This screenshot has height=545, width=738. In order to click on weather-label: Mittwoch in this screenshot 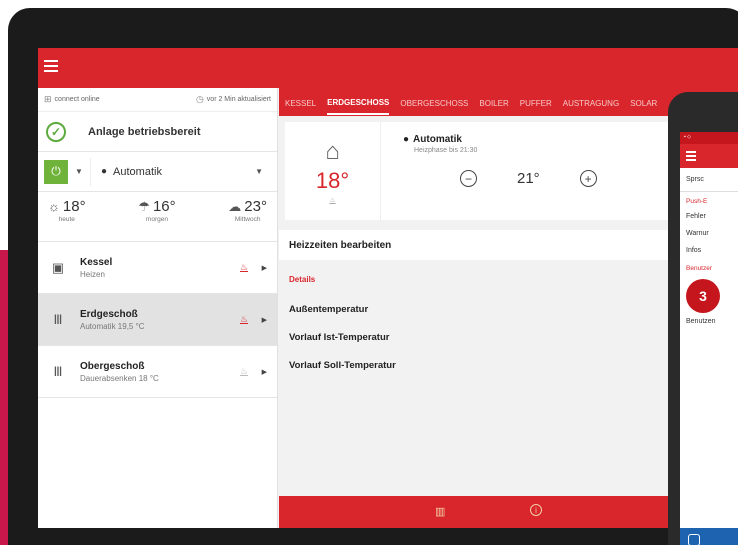, I will do `click(247, 219)`.